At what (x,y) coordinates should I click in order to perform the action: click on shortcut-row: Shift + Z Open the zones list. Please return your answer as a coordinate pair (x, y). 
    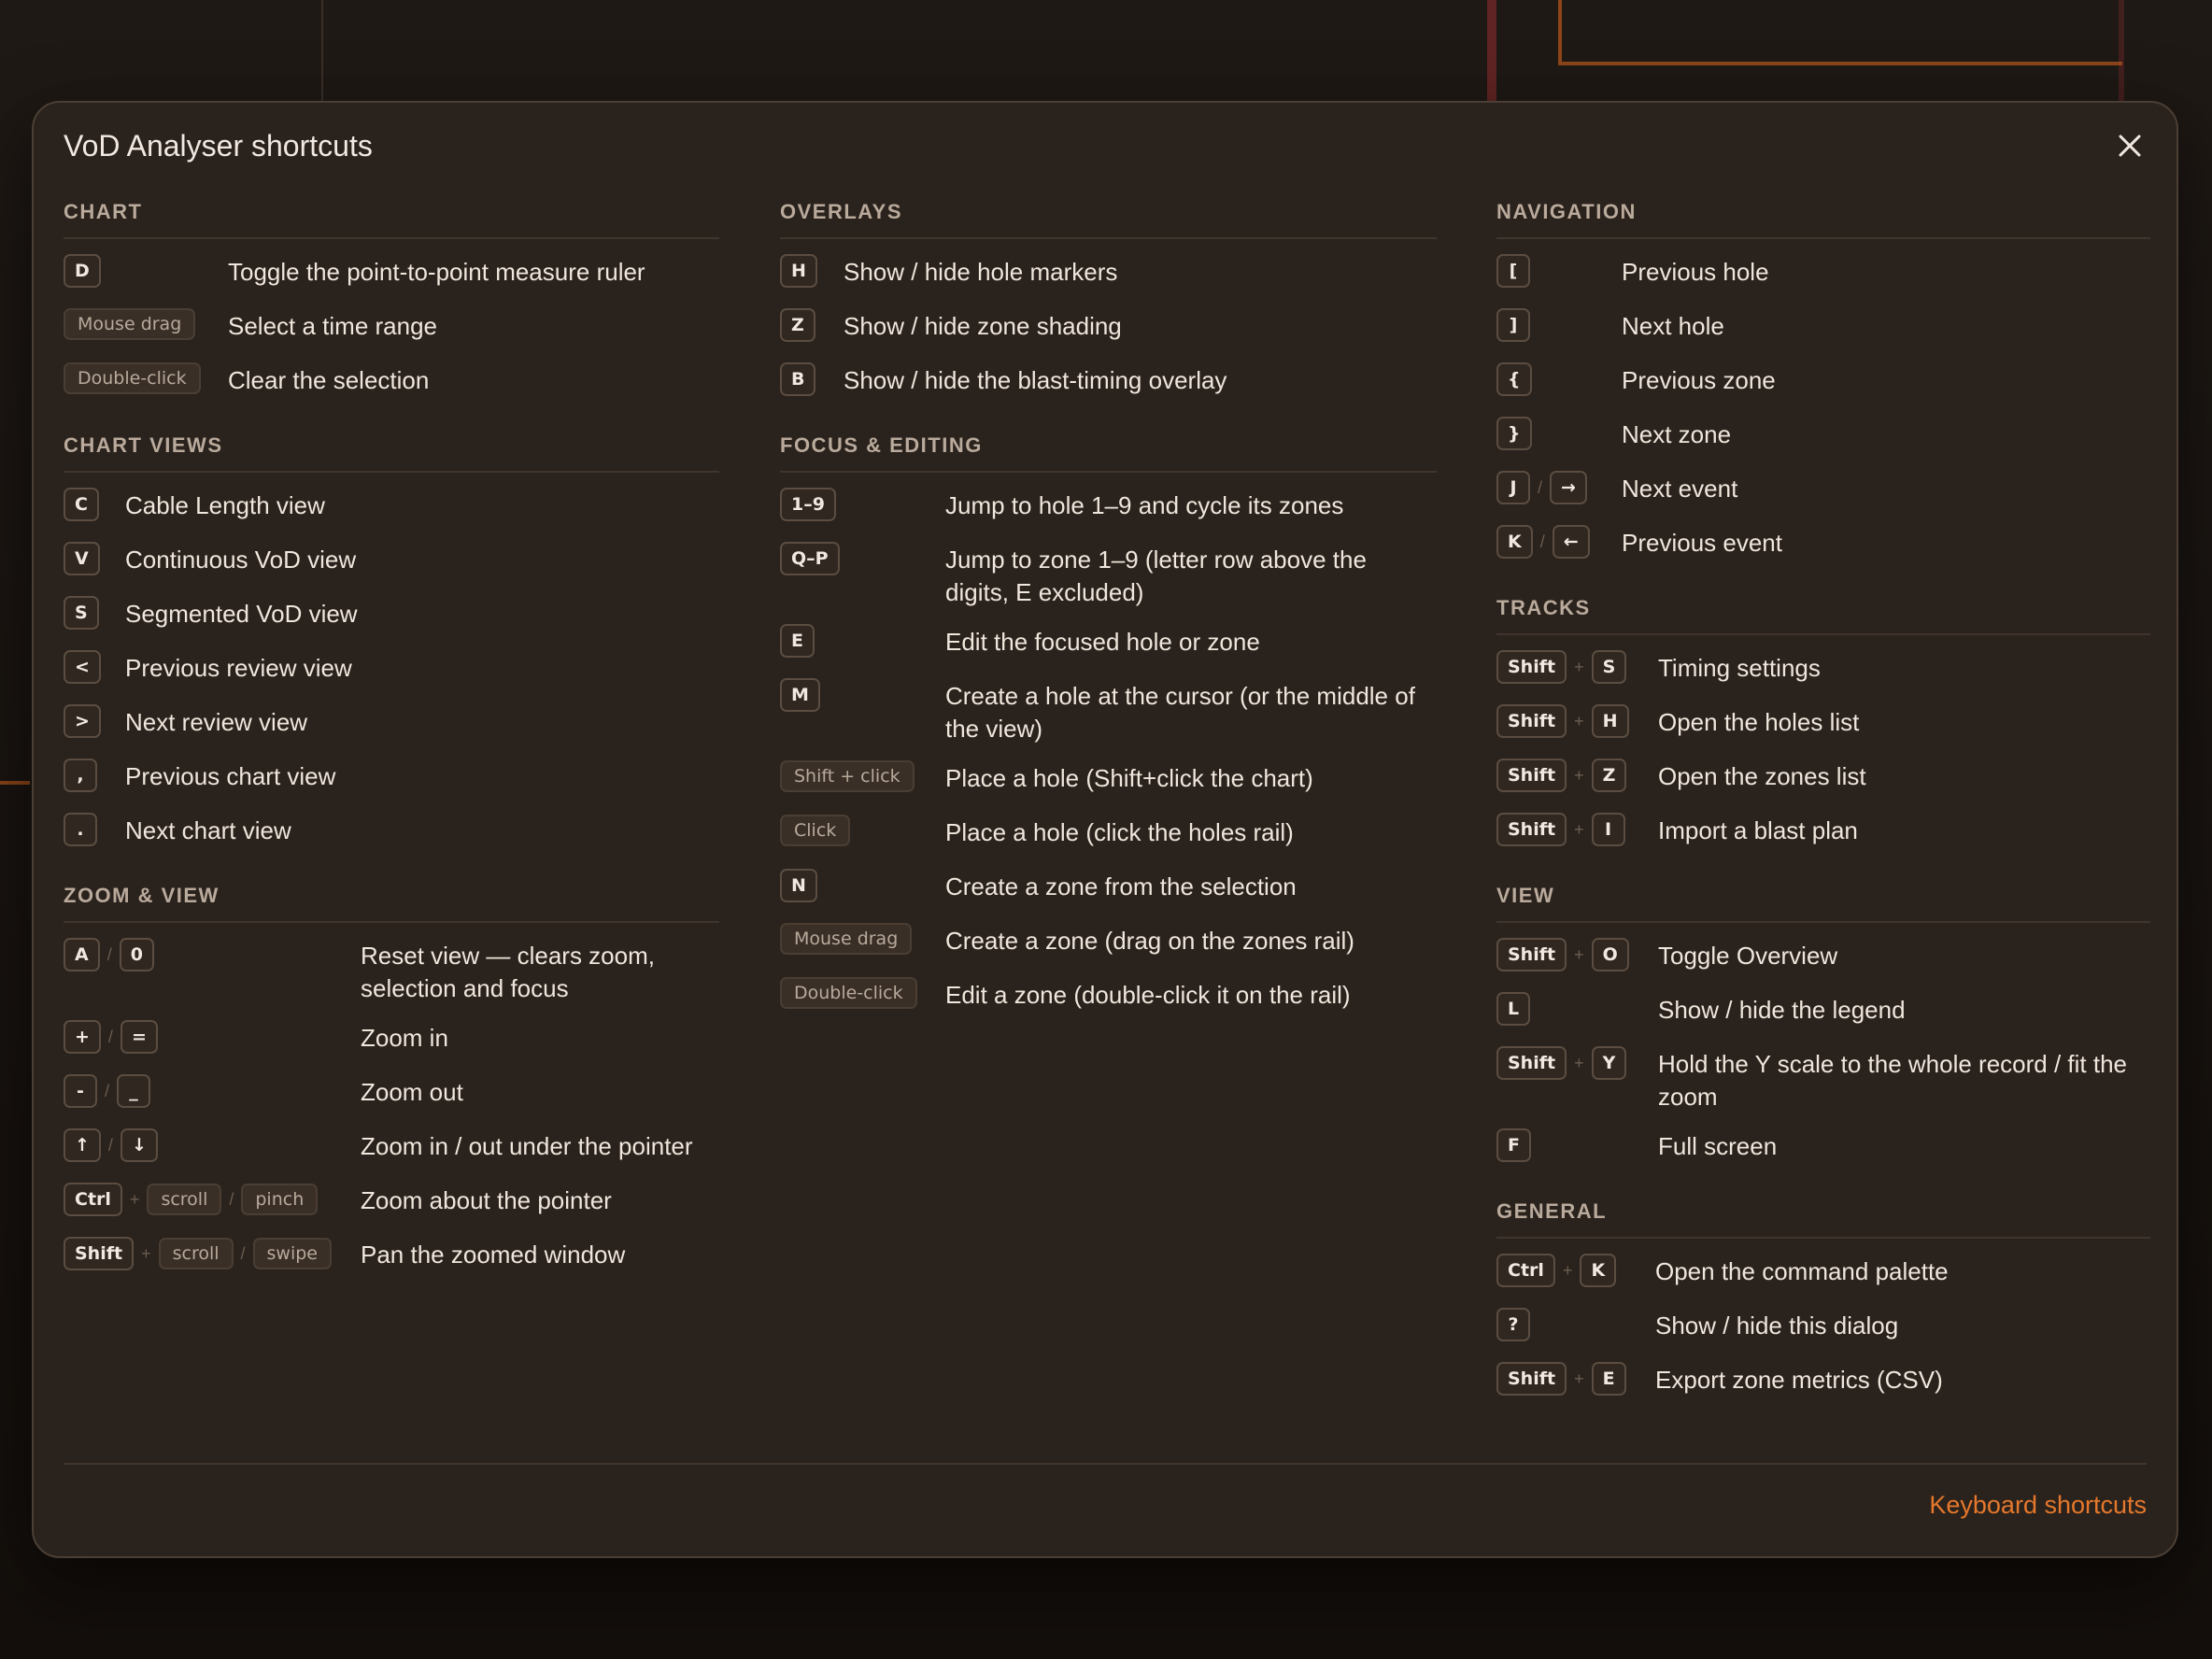
    Looking at the image, I should click on (1823, 778).